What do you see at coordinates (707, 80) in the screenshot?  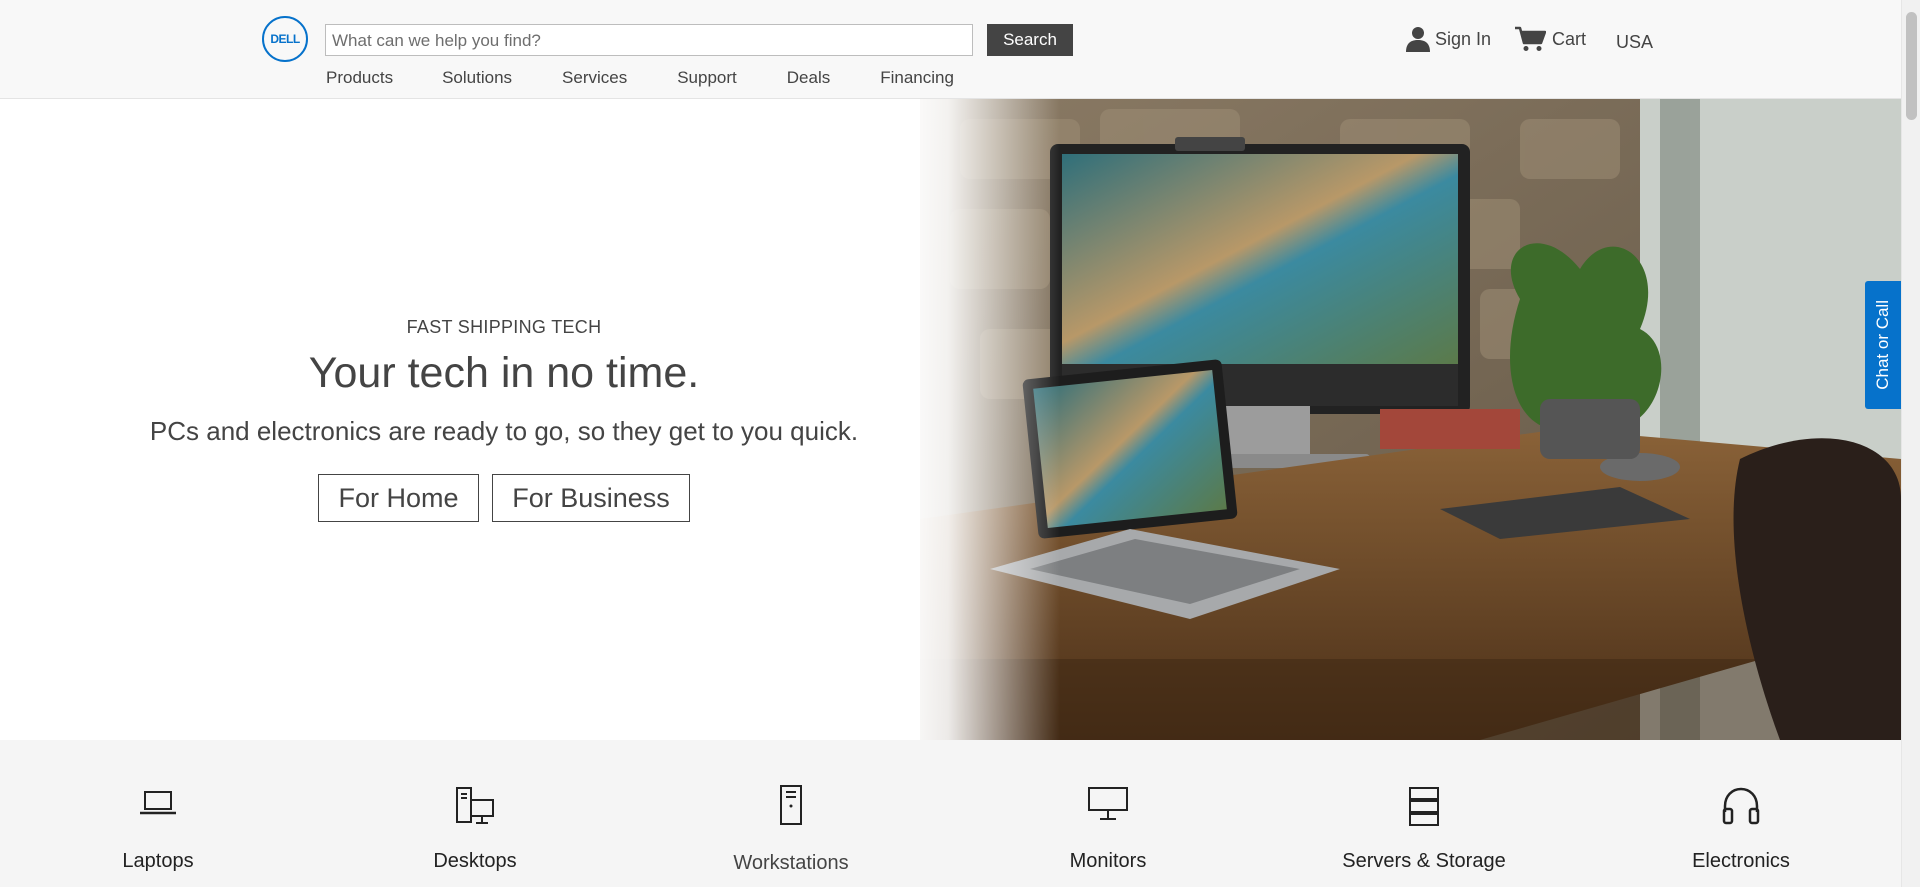 I see `nav-support: Support` at bounding box center [707, 80].